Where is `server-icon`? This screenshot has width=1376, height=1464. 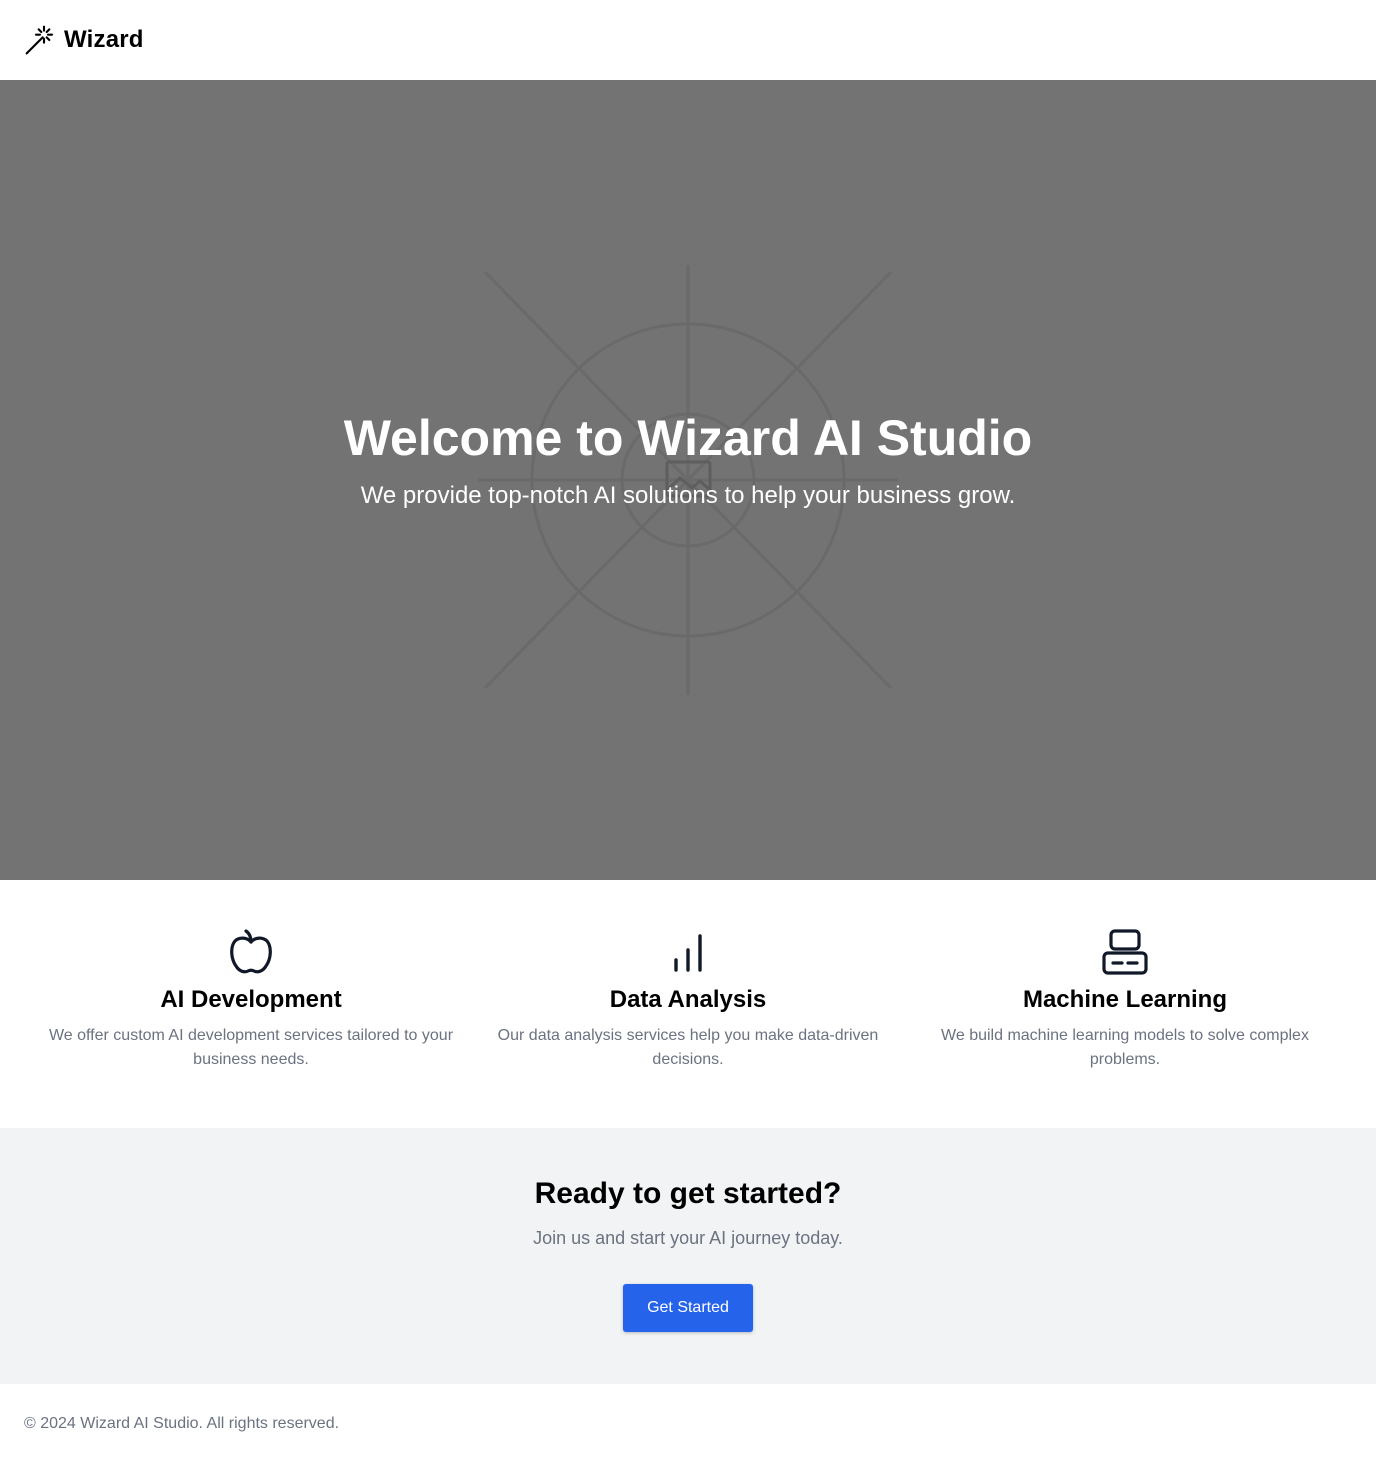 server-icon is located at coordinates (1125, 952).